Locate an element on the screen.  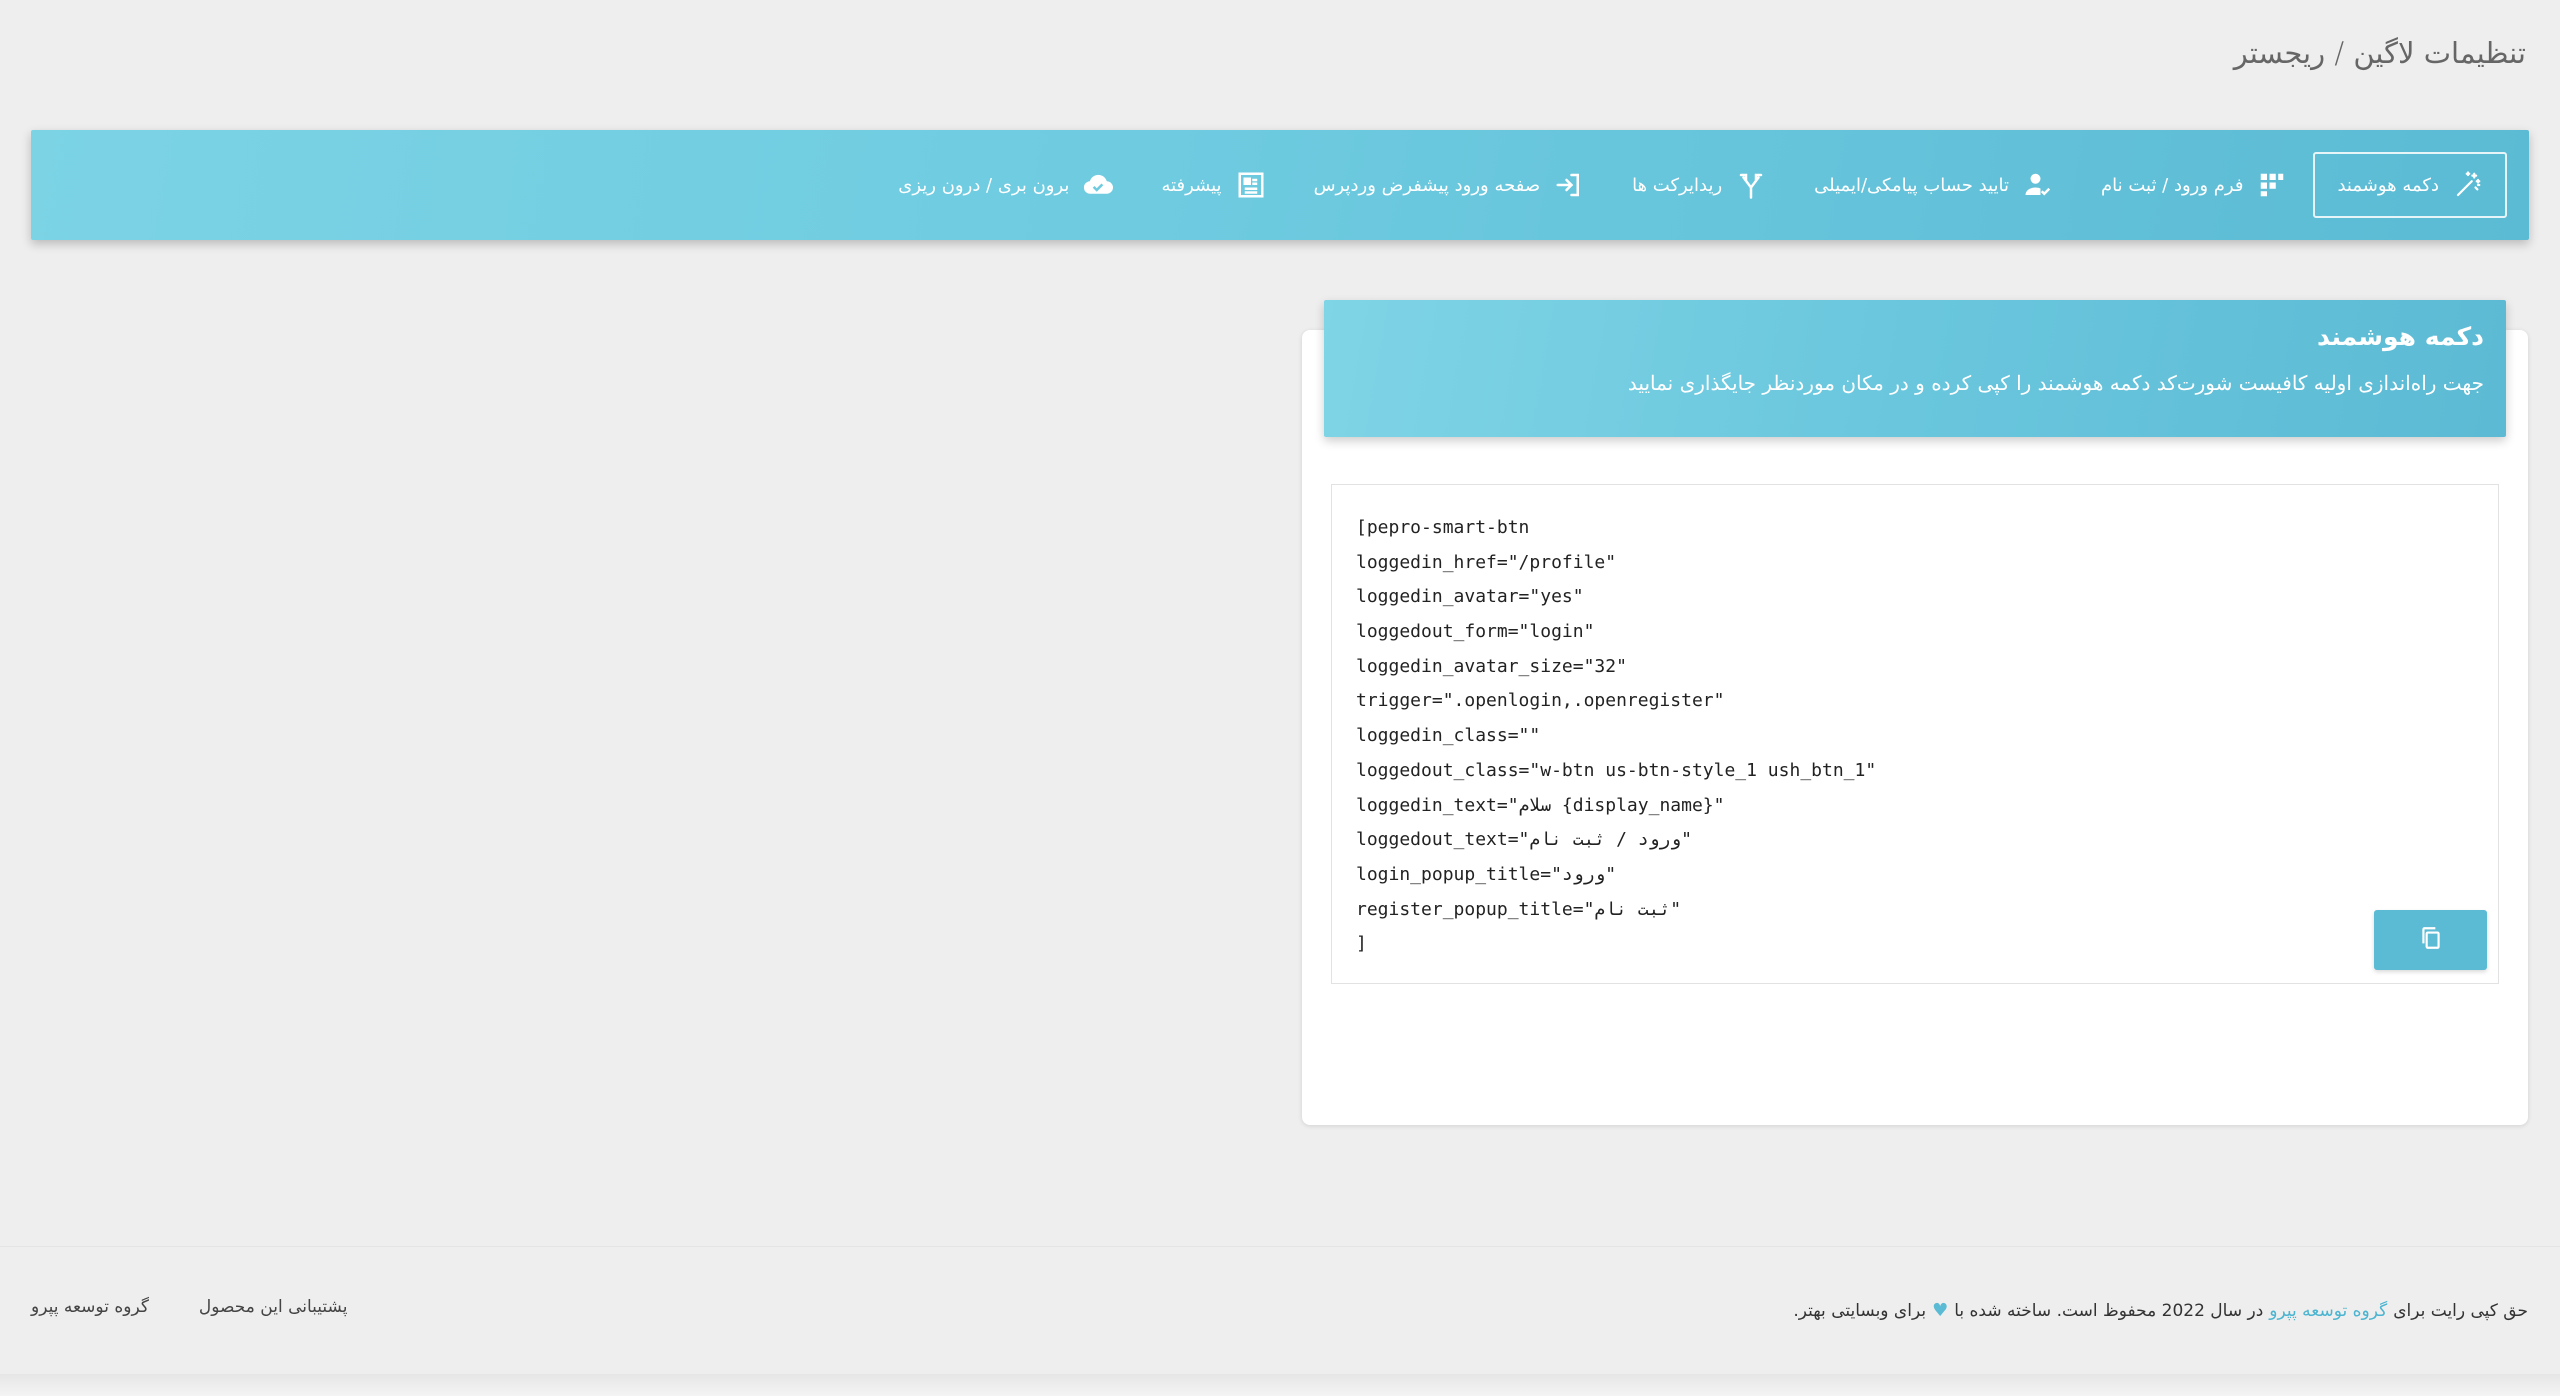
code-line: loggedin_class="" is located at coordinates (1448, 736).